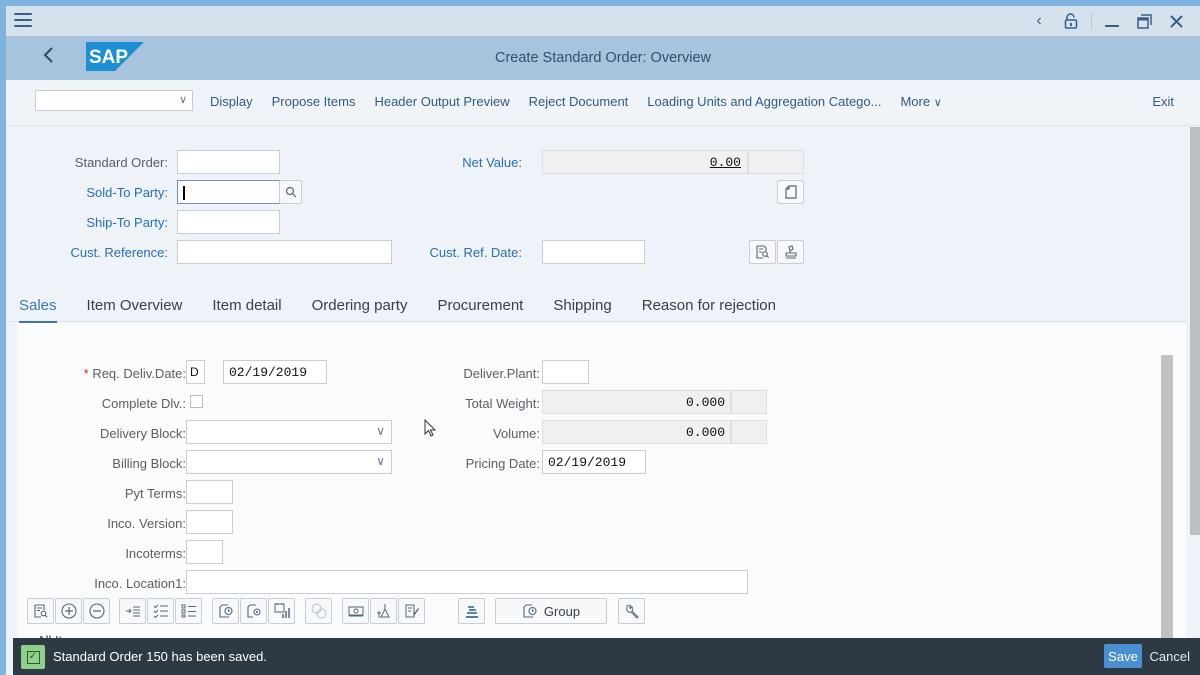 The image size is (1200, 675). What do you see at coordinates (121, 162) in the screenshot?
I see `standard-order-label: Standard Order:` at bounding box center [121, 162].